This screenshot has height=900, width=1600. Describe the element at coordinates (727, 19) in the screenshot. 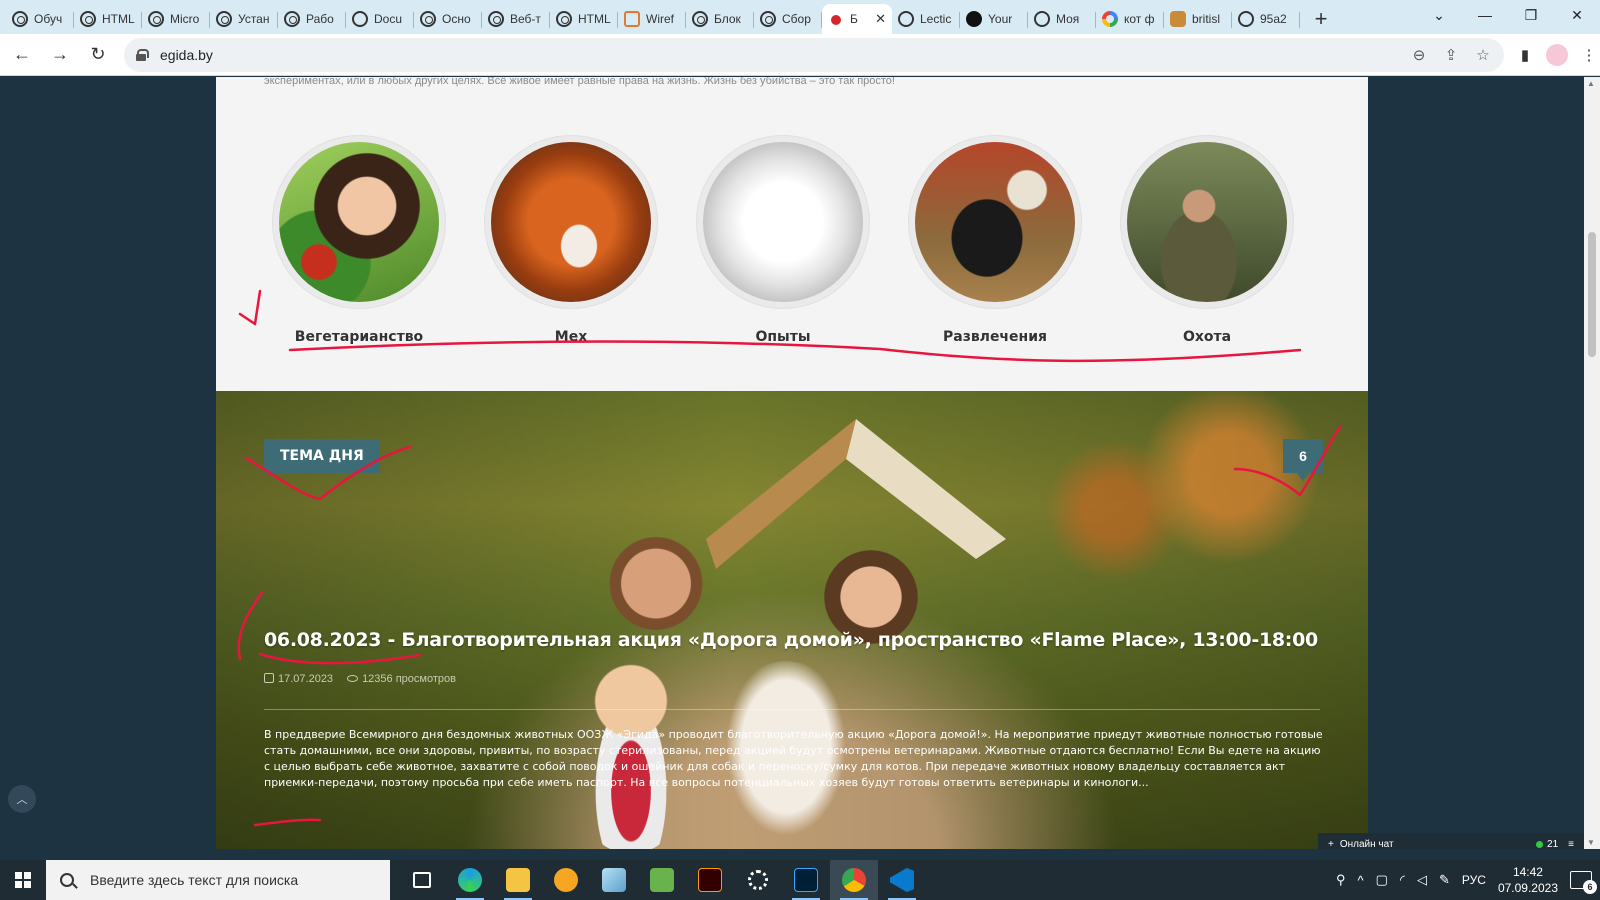

I see `tab-label: Блок` at that location.